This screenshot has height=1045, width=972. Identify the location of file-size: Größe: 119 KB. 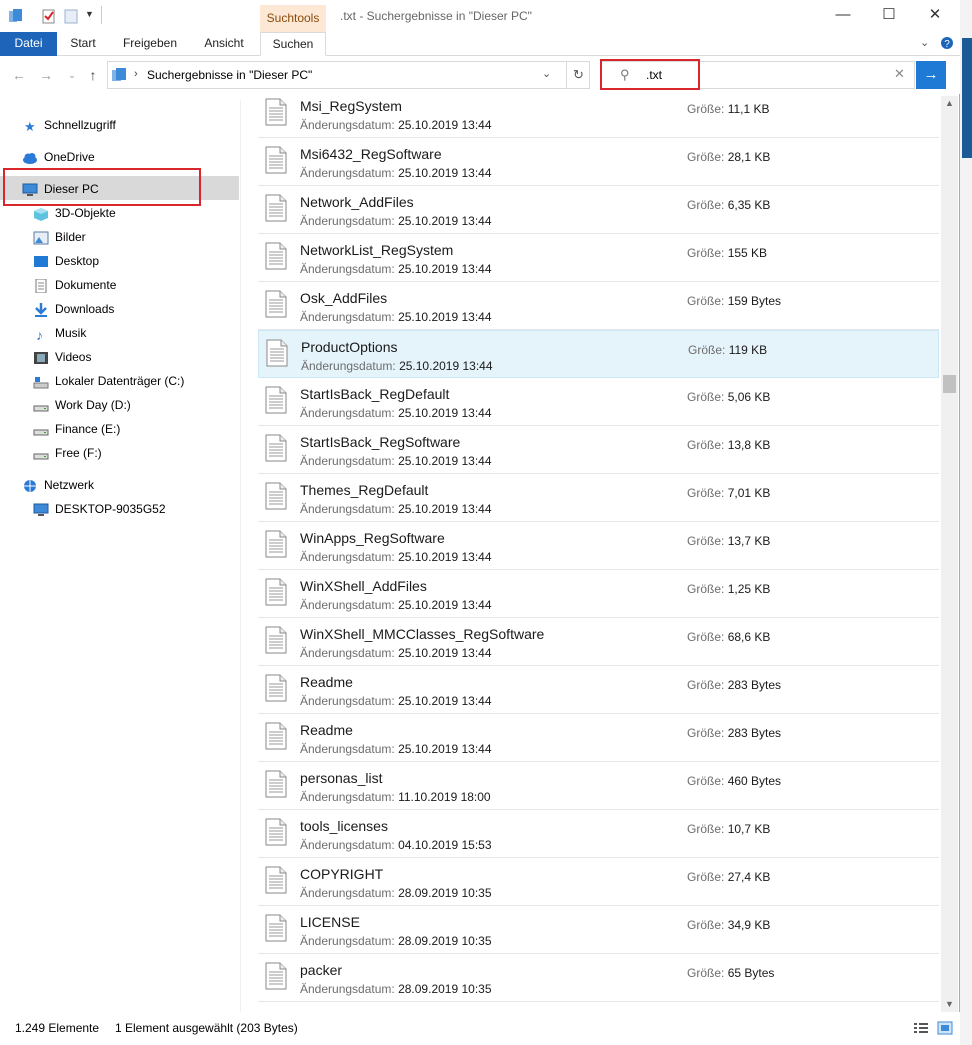
(727, 350).